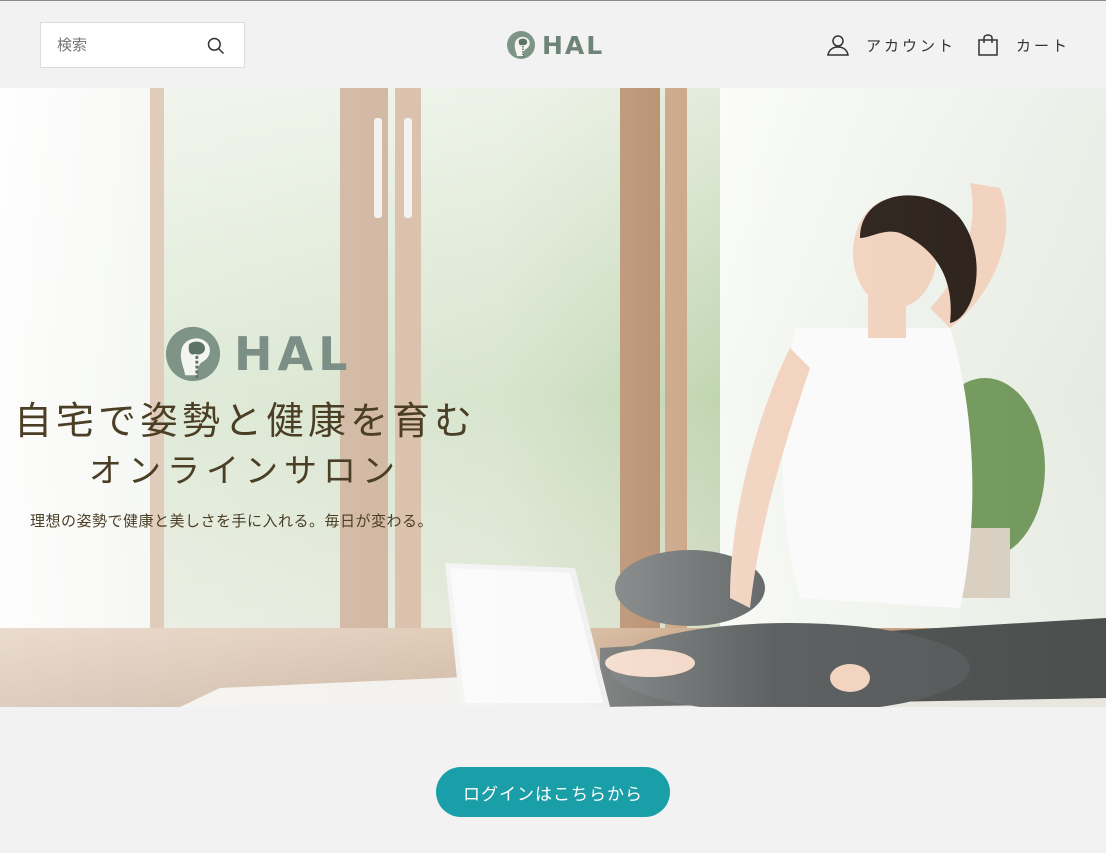 The width and height of the screenshot is (1106, 853). I want to click on user-icon, so click(838, 45).